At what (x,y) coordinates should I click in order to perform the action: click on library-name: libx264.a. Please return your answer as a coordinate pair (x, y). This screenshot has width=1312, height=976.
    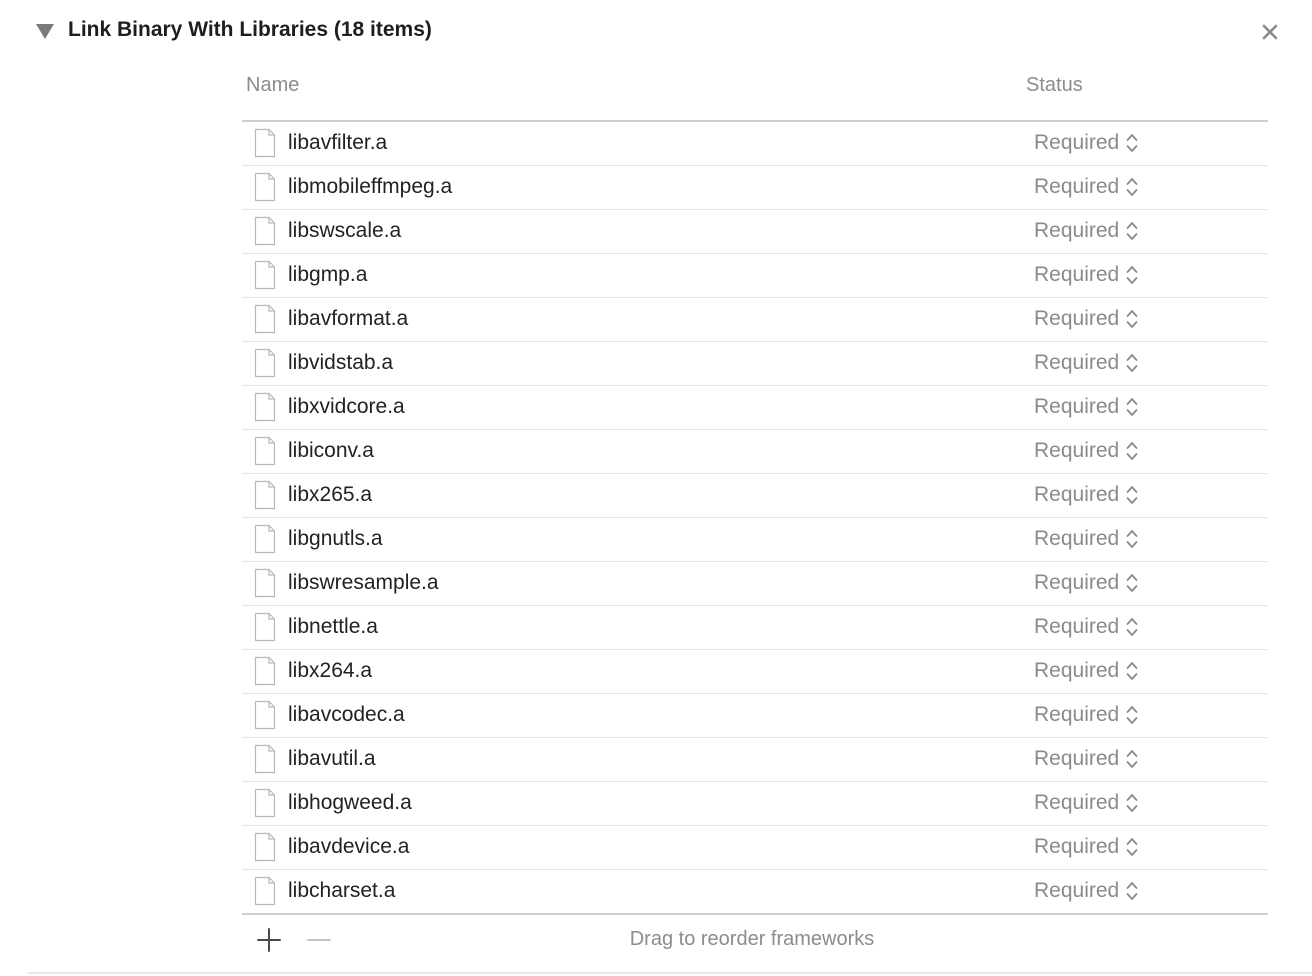
    Looking at the image, I should click on (330, 670).